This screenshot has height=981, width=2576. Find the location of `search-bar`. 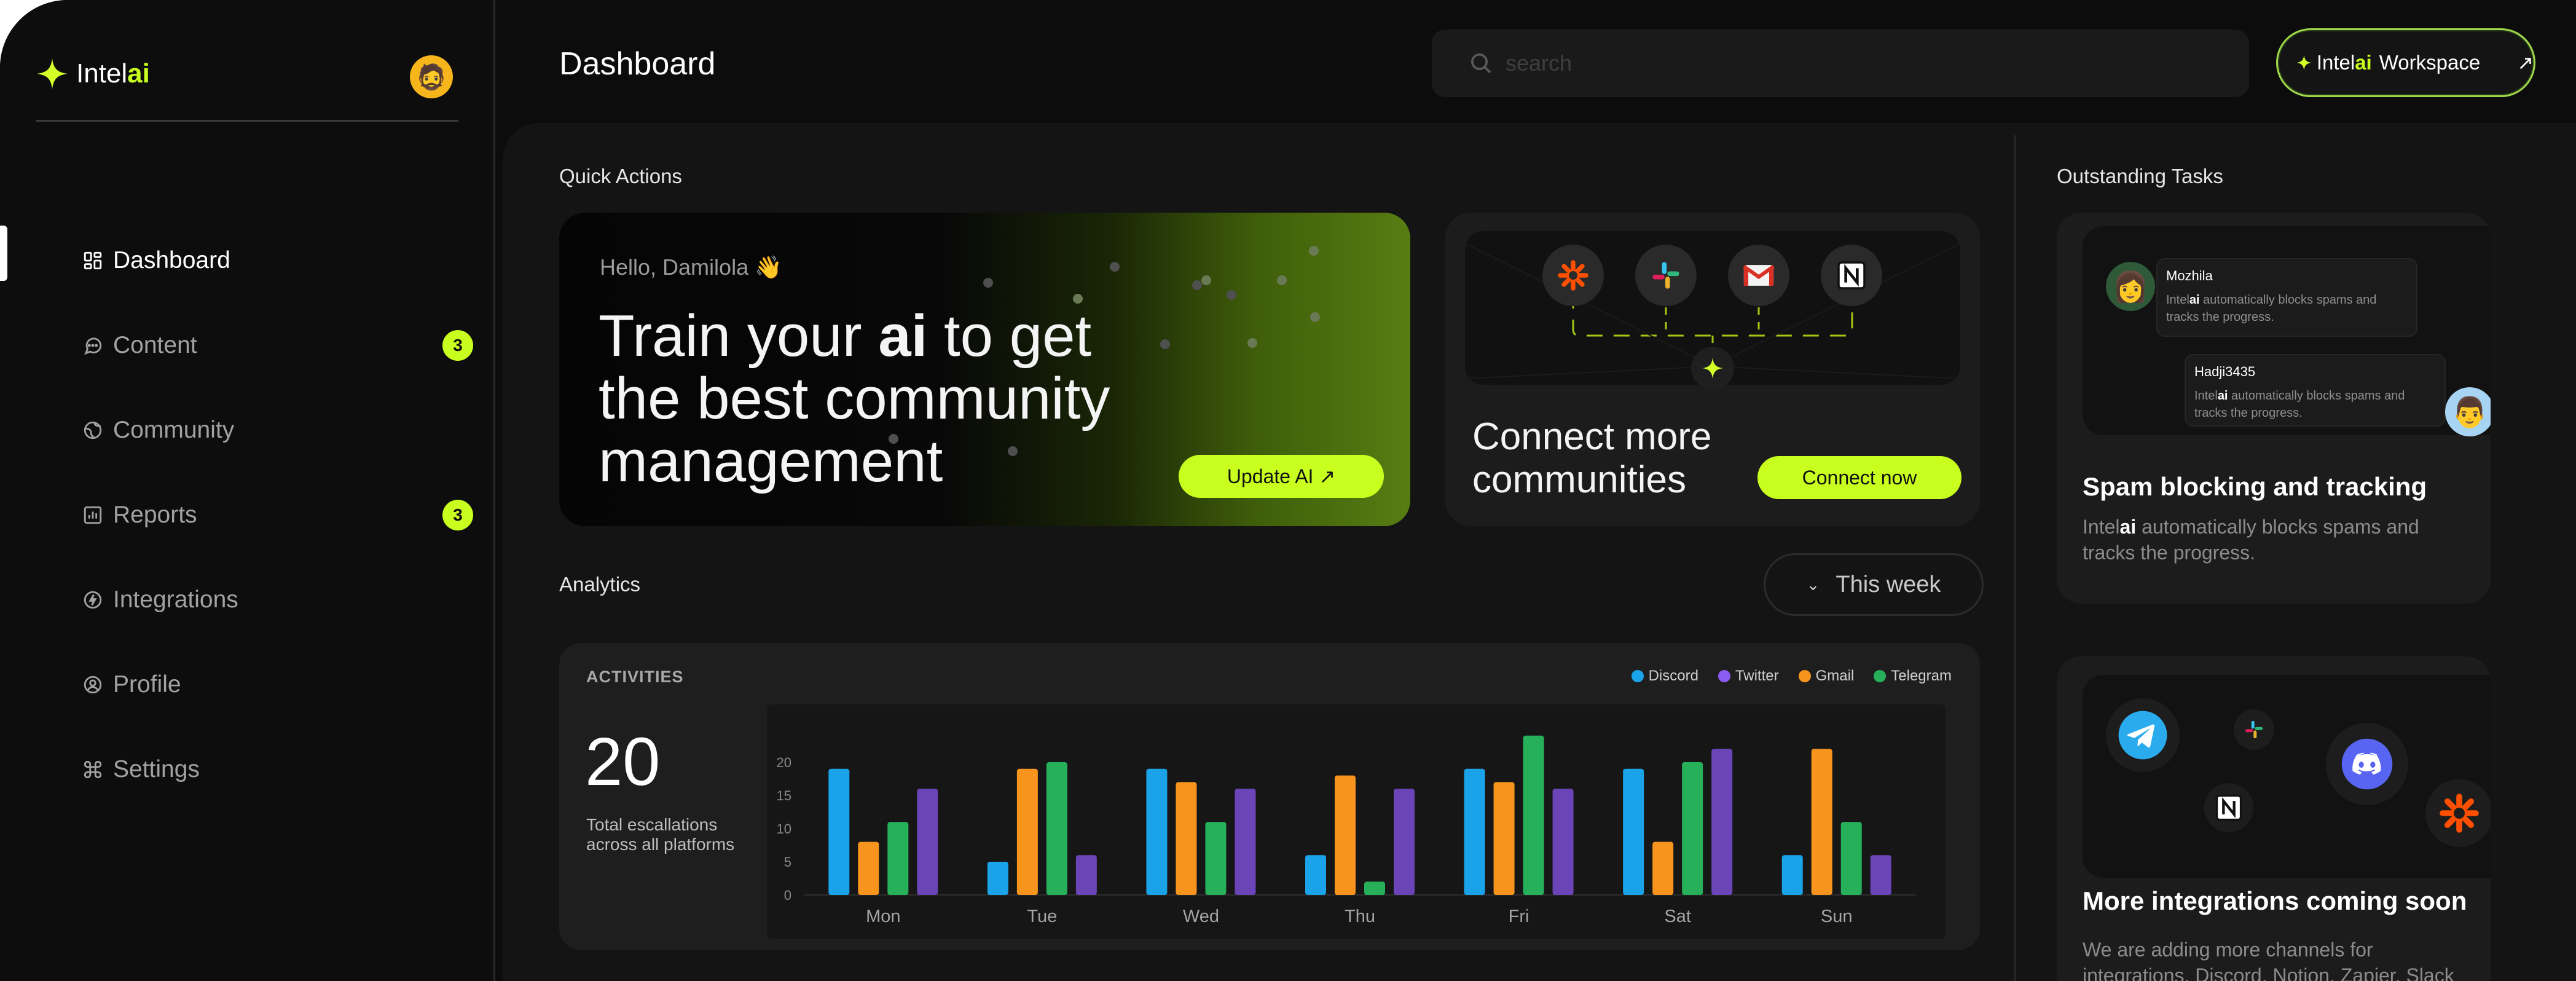

search-bar is located at coordinates (1840, 63).